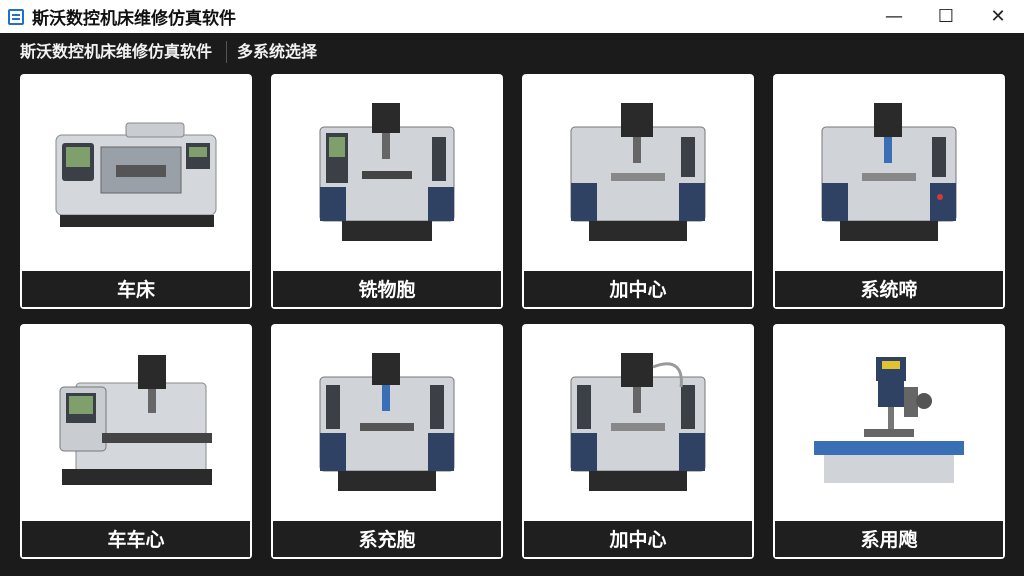 This screenshot has height=576, width=1024. I want to click on minimize-button: —, so click(894, 16).